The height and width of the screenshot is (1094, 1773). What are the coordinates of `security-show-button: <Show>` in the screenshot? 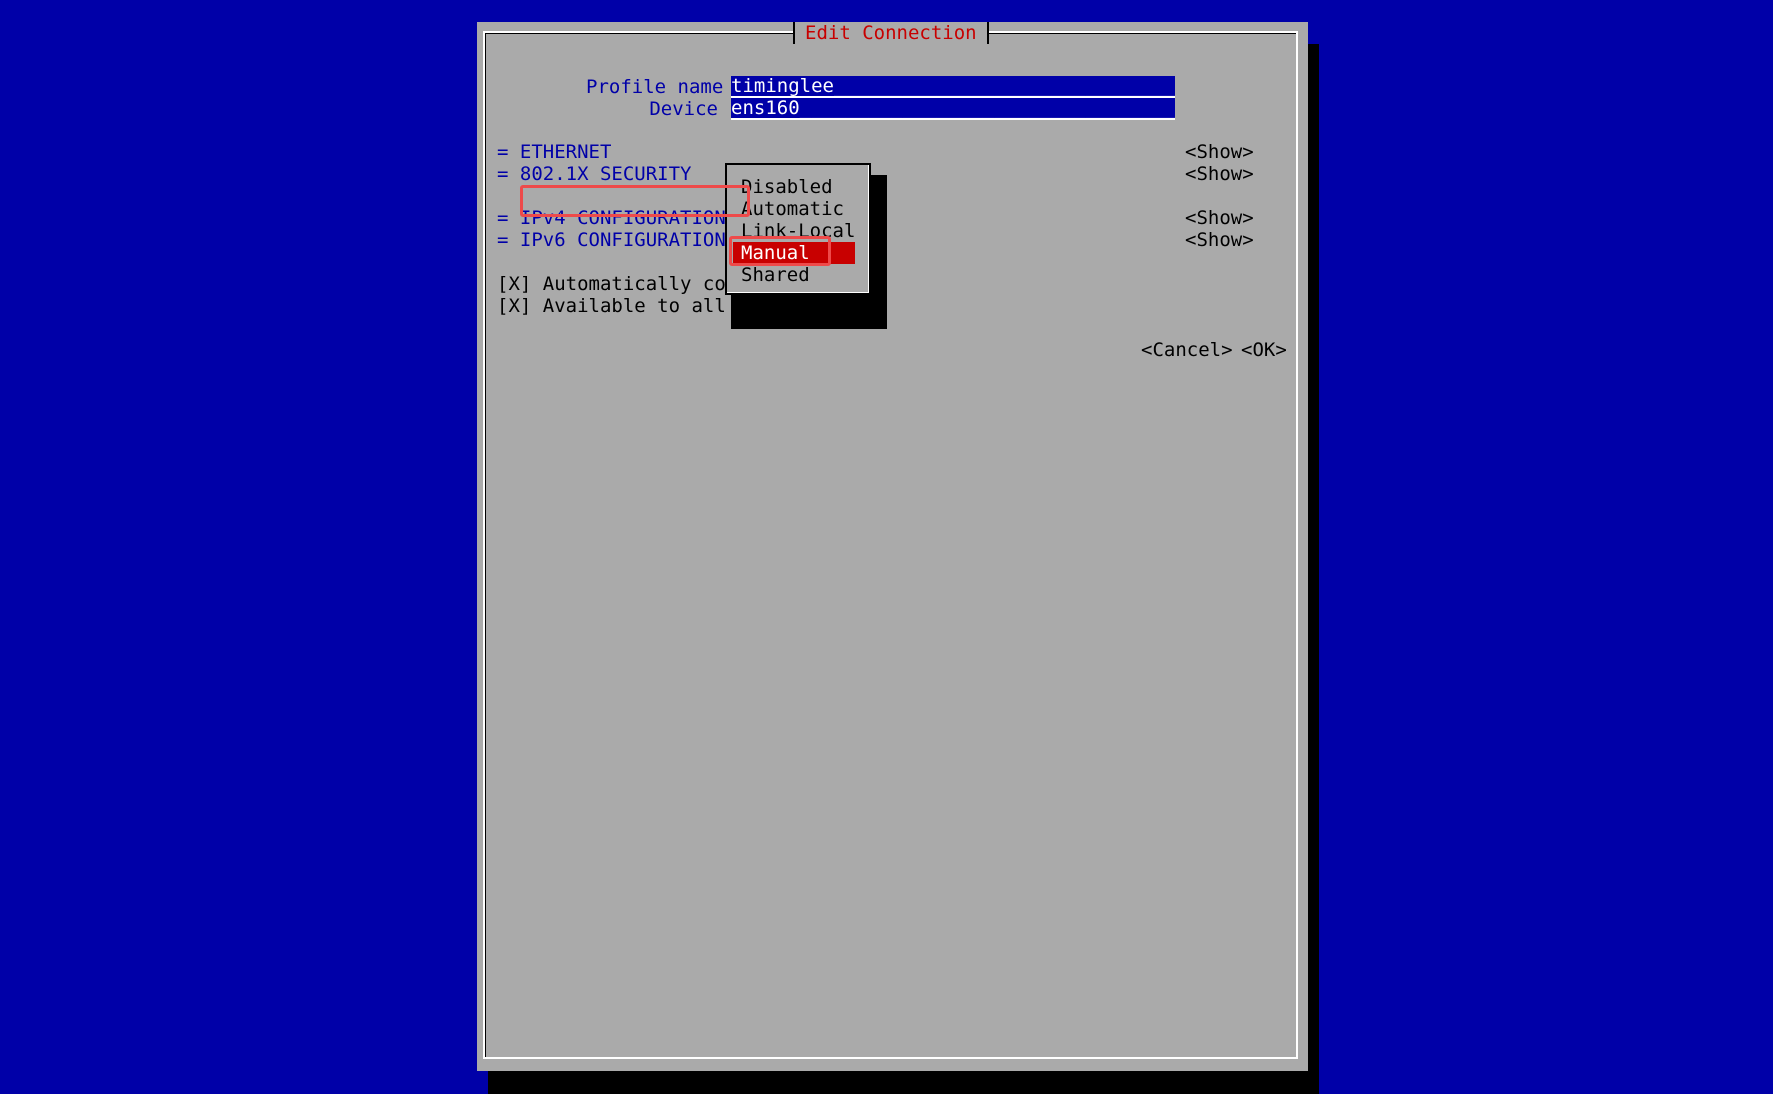 It's located at (1219, 174).